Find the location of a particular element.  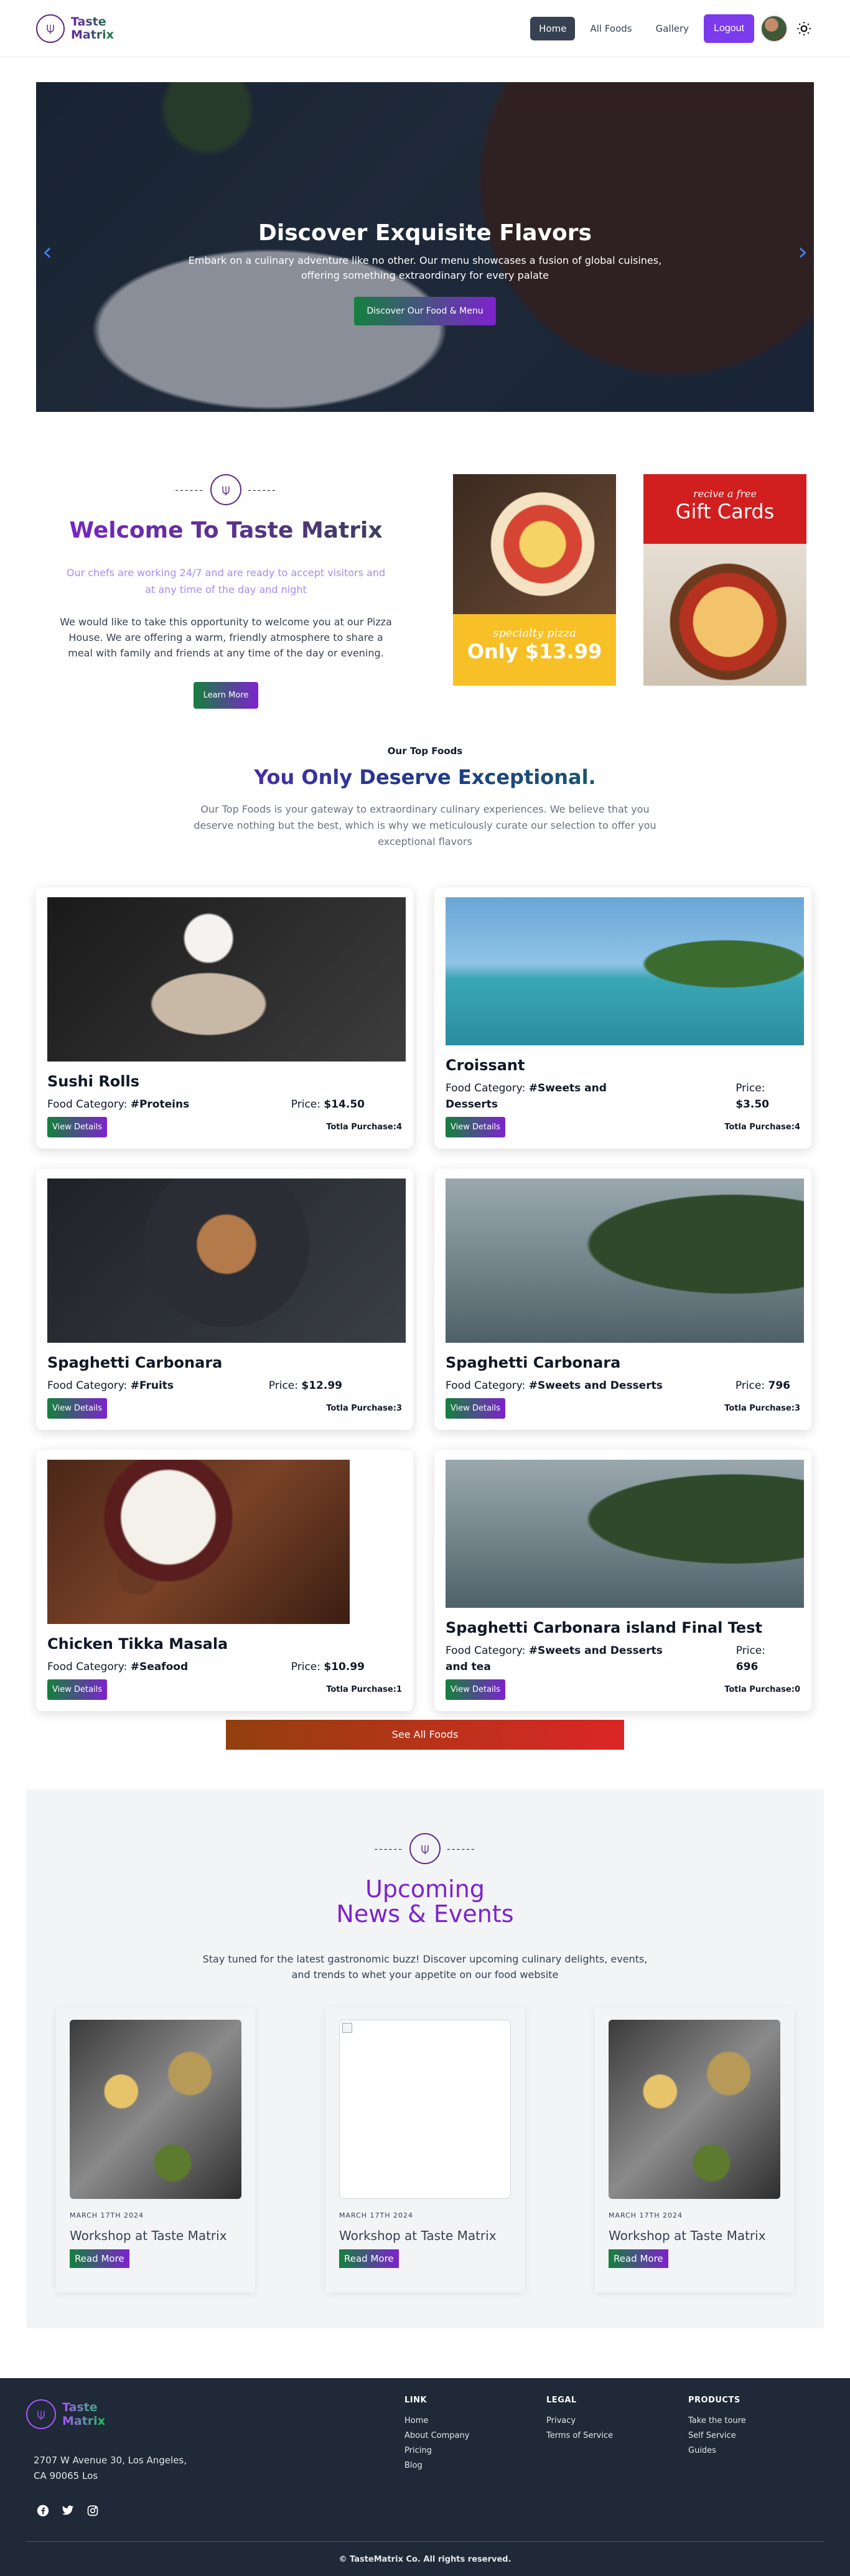

brand: ⍦ Taste Matrix is located at coordinates (75, 28).